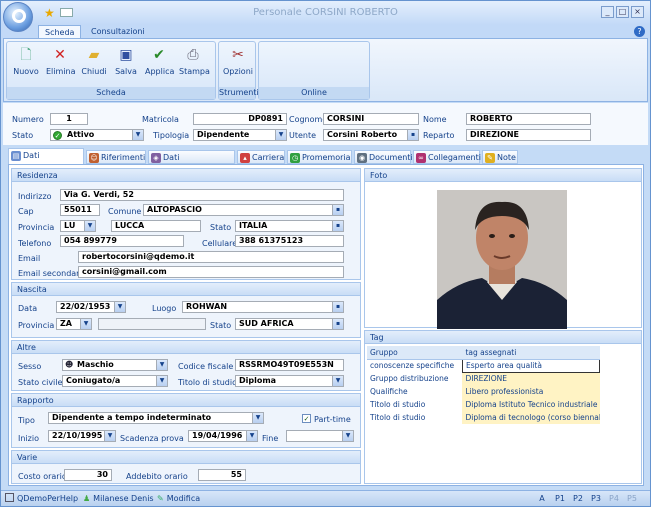  I want to click on help-icon: ?, so click(639, 31).